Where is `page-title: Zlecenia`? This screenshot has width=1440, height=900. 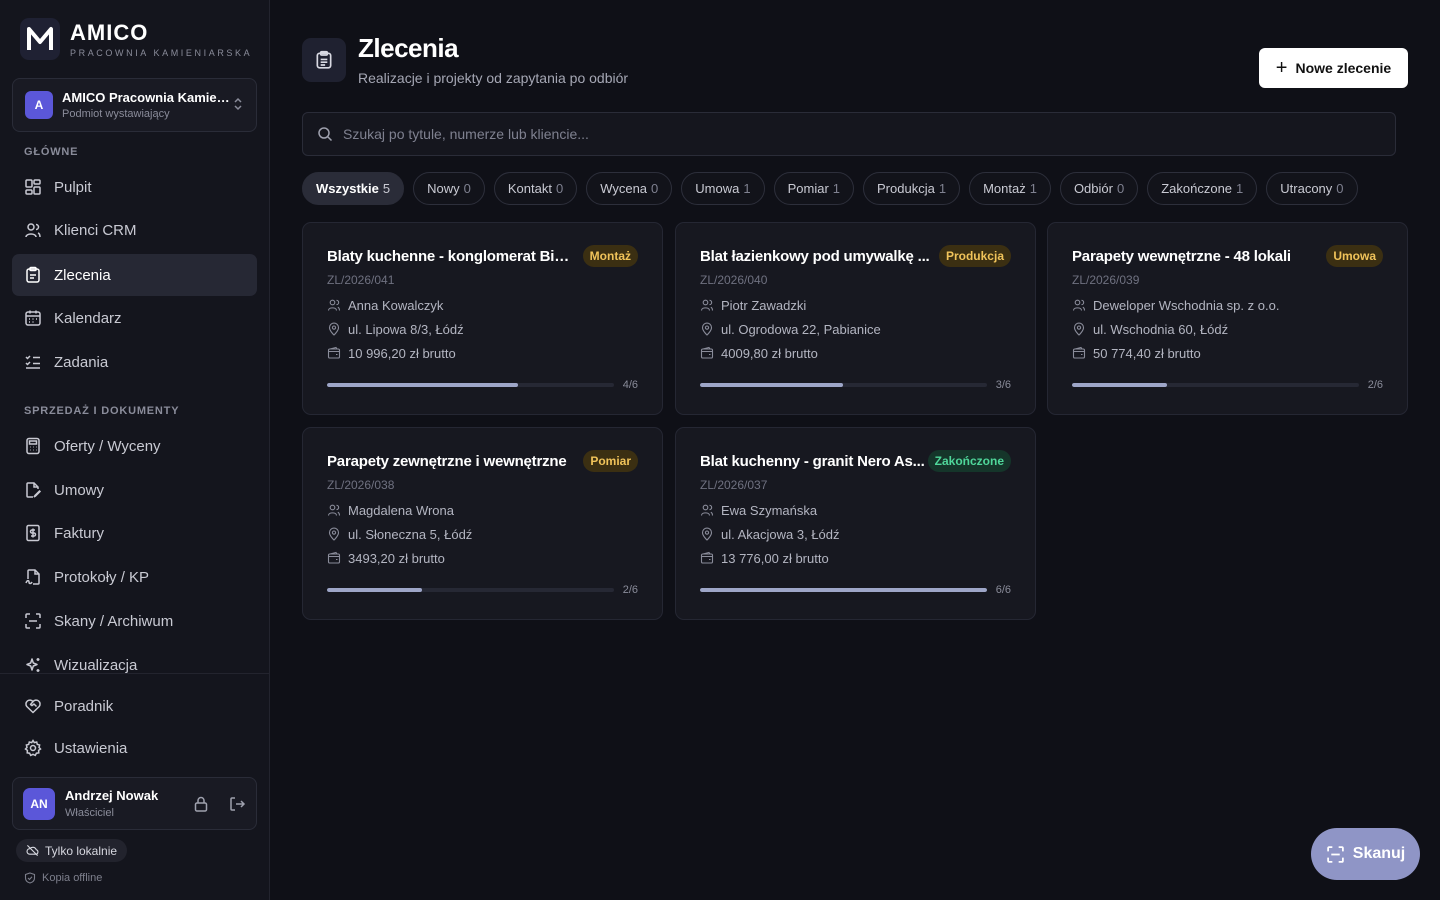
page-title: Zlecenia is located at coordinates (408, 48).